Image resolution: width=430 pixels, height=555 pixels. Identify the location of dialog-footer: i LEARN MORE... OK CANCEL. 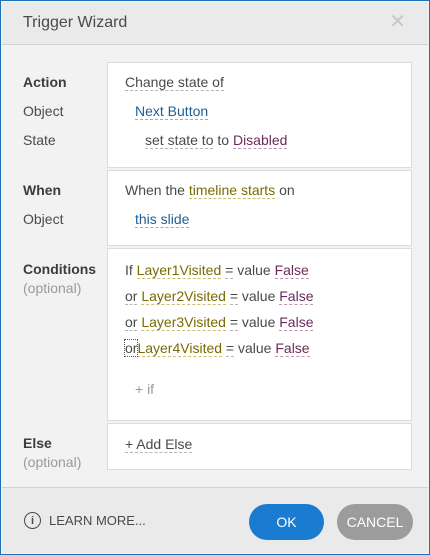
(215, 520).